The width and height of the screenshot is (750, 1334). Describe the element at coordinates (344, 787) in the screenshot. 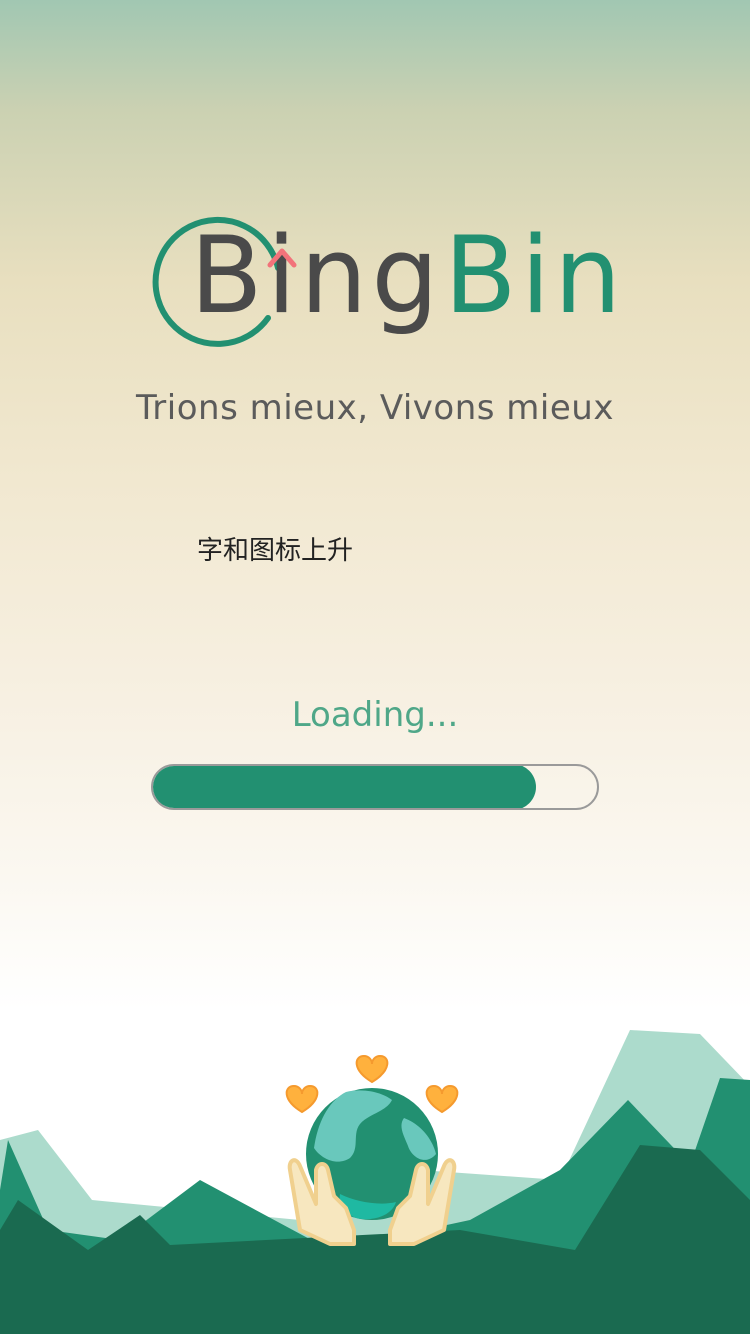

I see `loading-progress-fill` at that location.